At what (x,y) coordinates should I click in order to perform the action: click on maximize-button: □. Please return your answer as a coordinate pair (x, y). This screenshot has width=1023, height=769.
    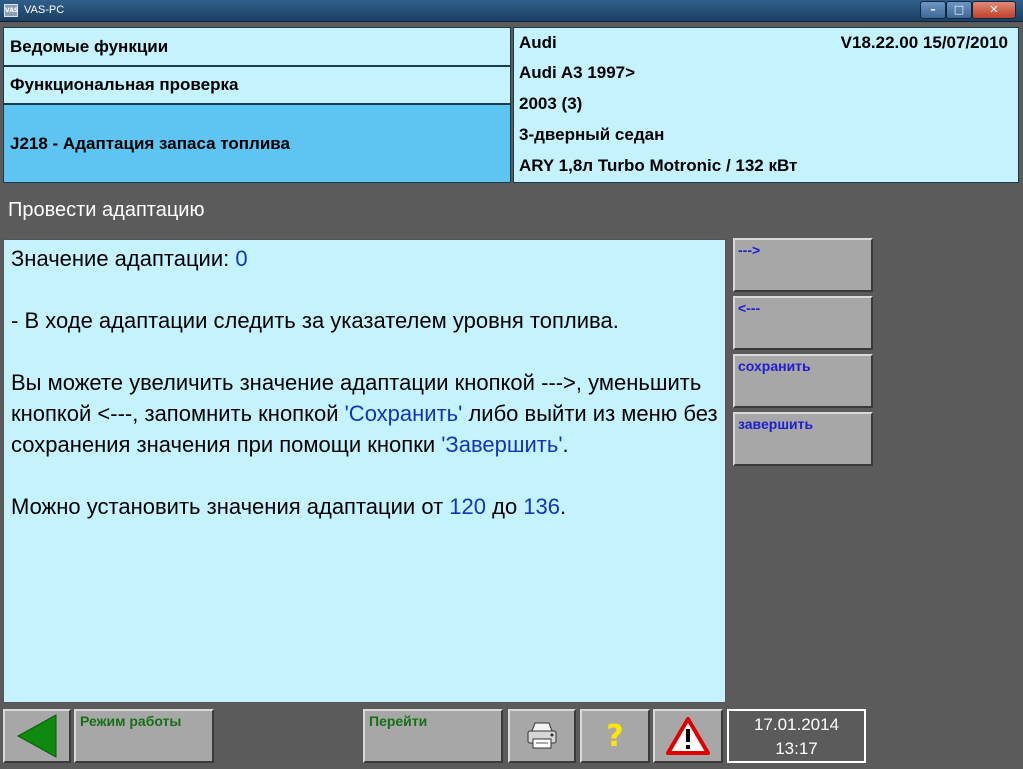
    Looking at the image, I should click on (959, 10).